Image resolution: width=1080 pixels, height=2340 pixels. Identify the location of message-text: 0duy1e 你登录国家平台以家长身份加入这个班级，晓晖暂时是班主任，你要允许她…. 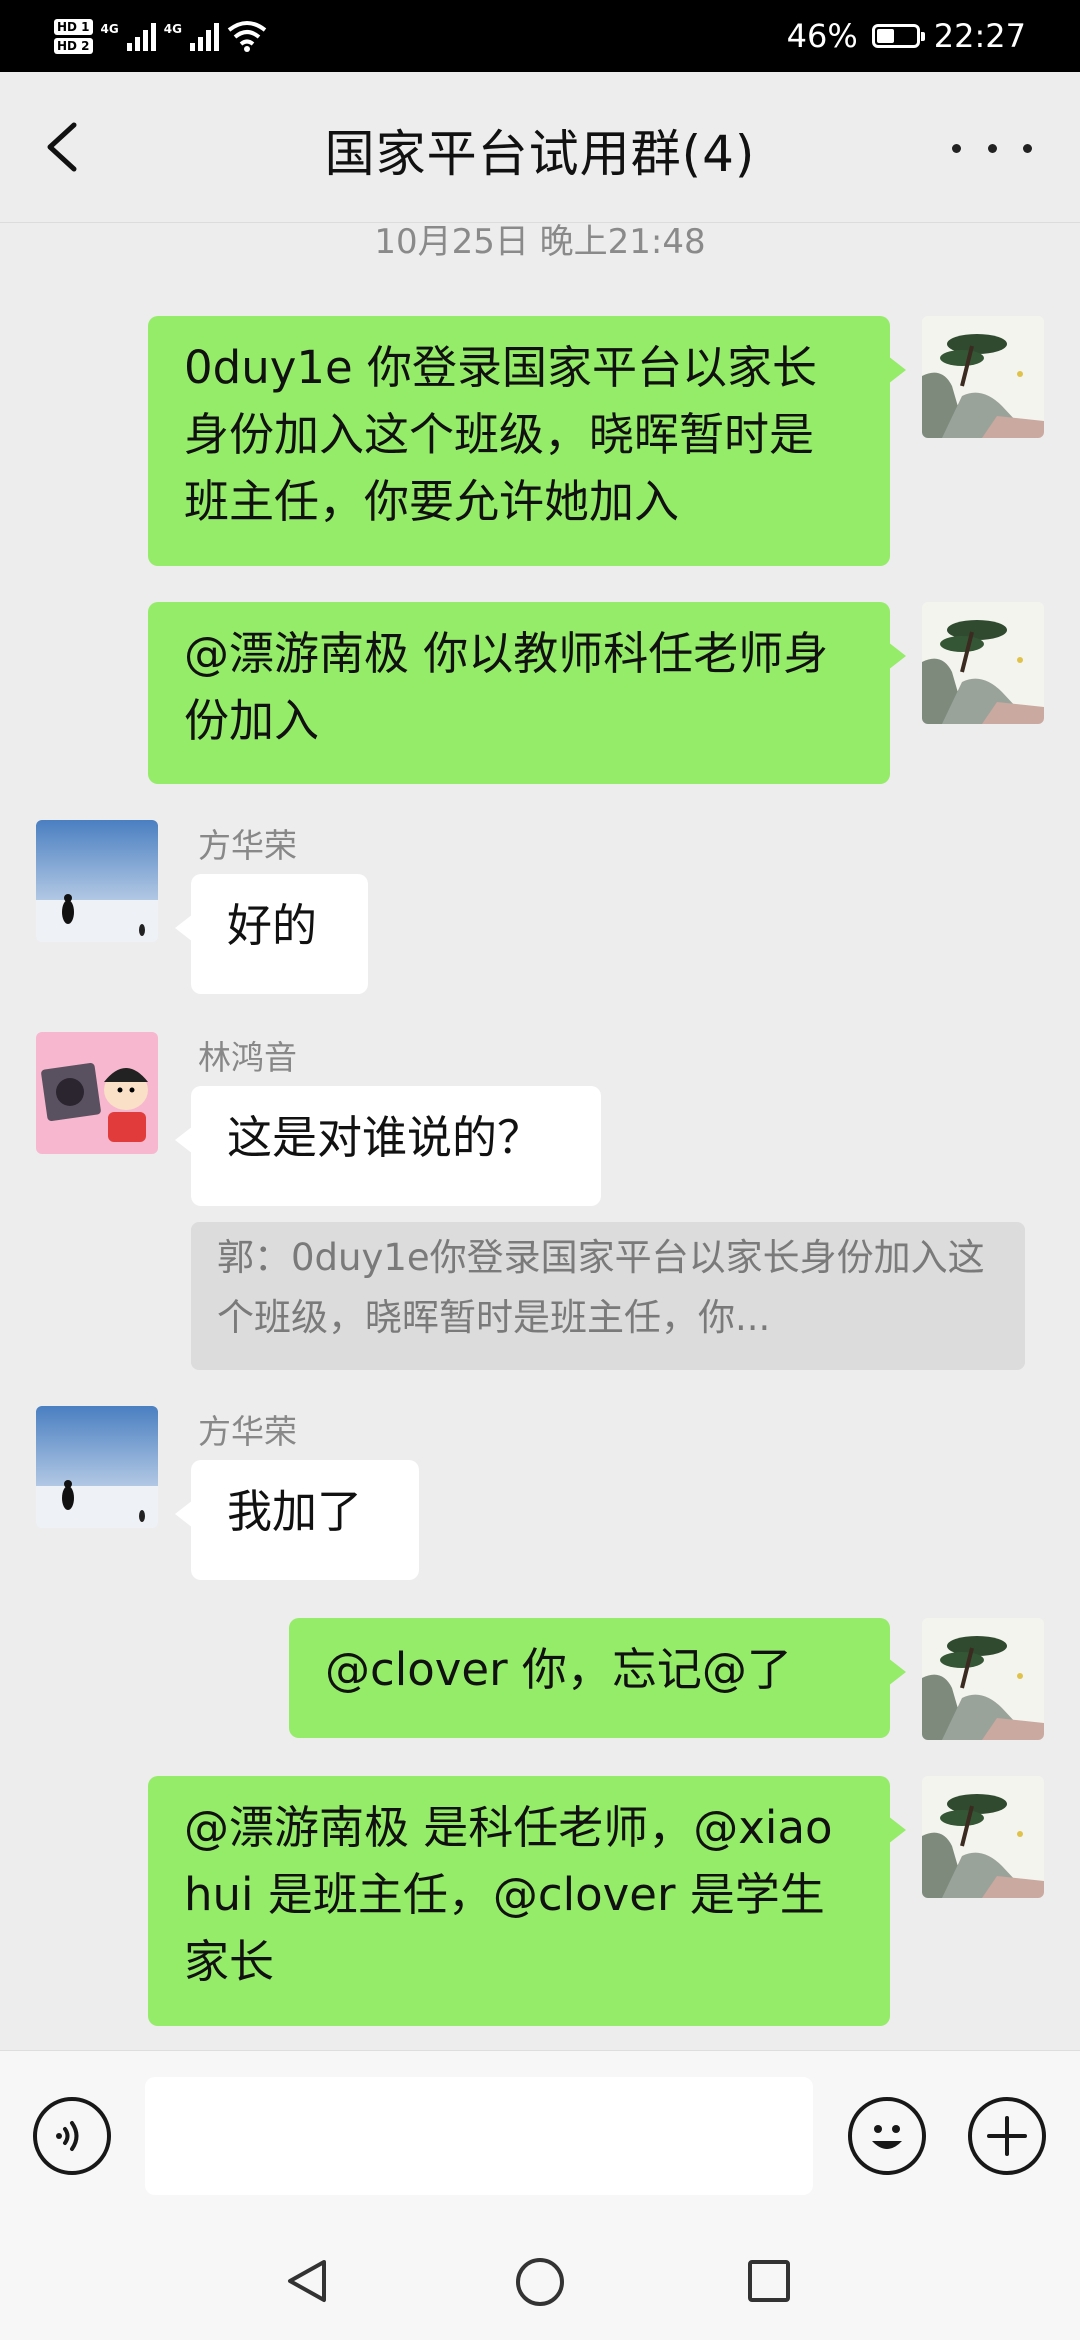
(500, 434).